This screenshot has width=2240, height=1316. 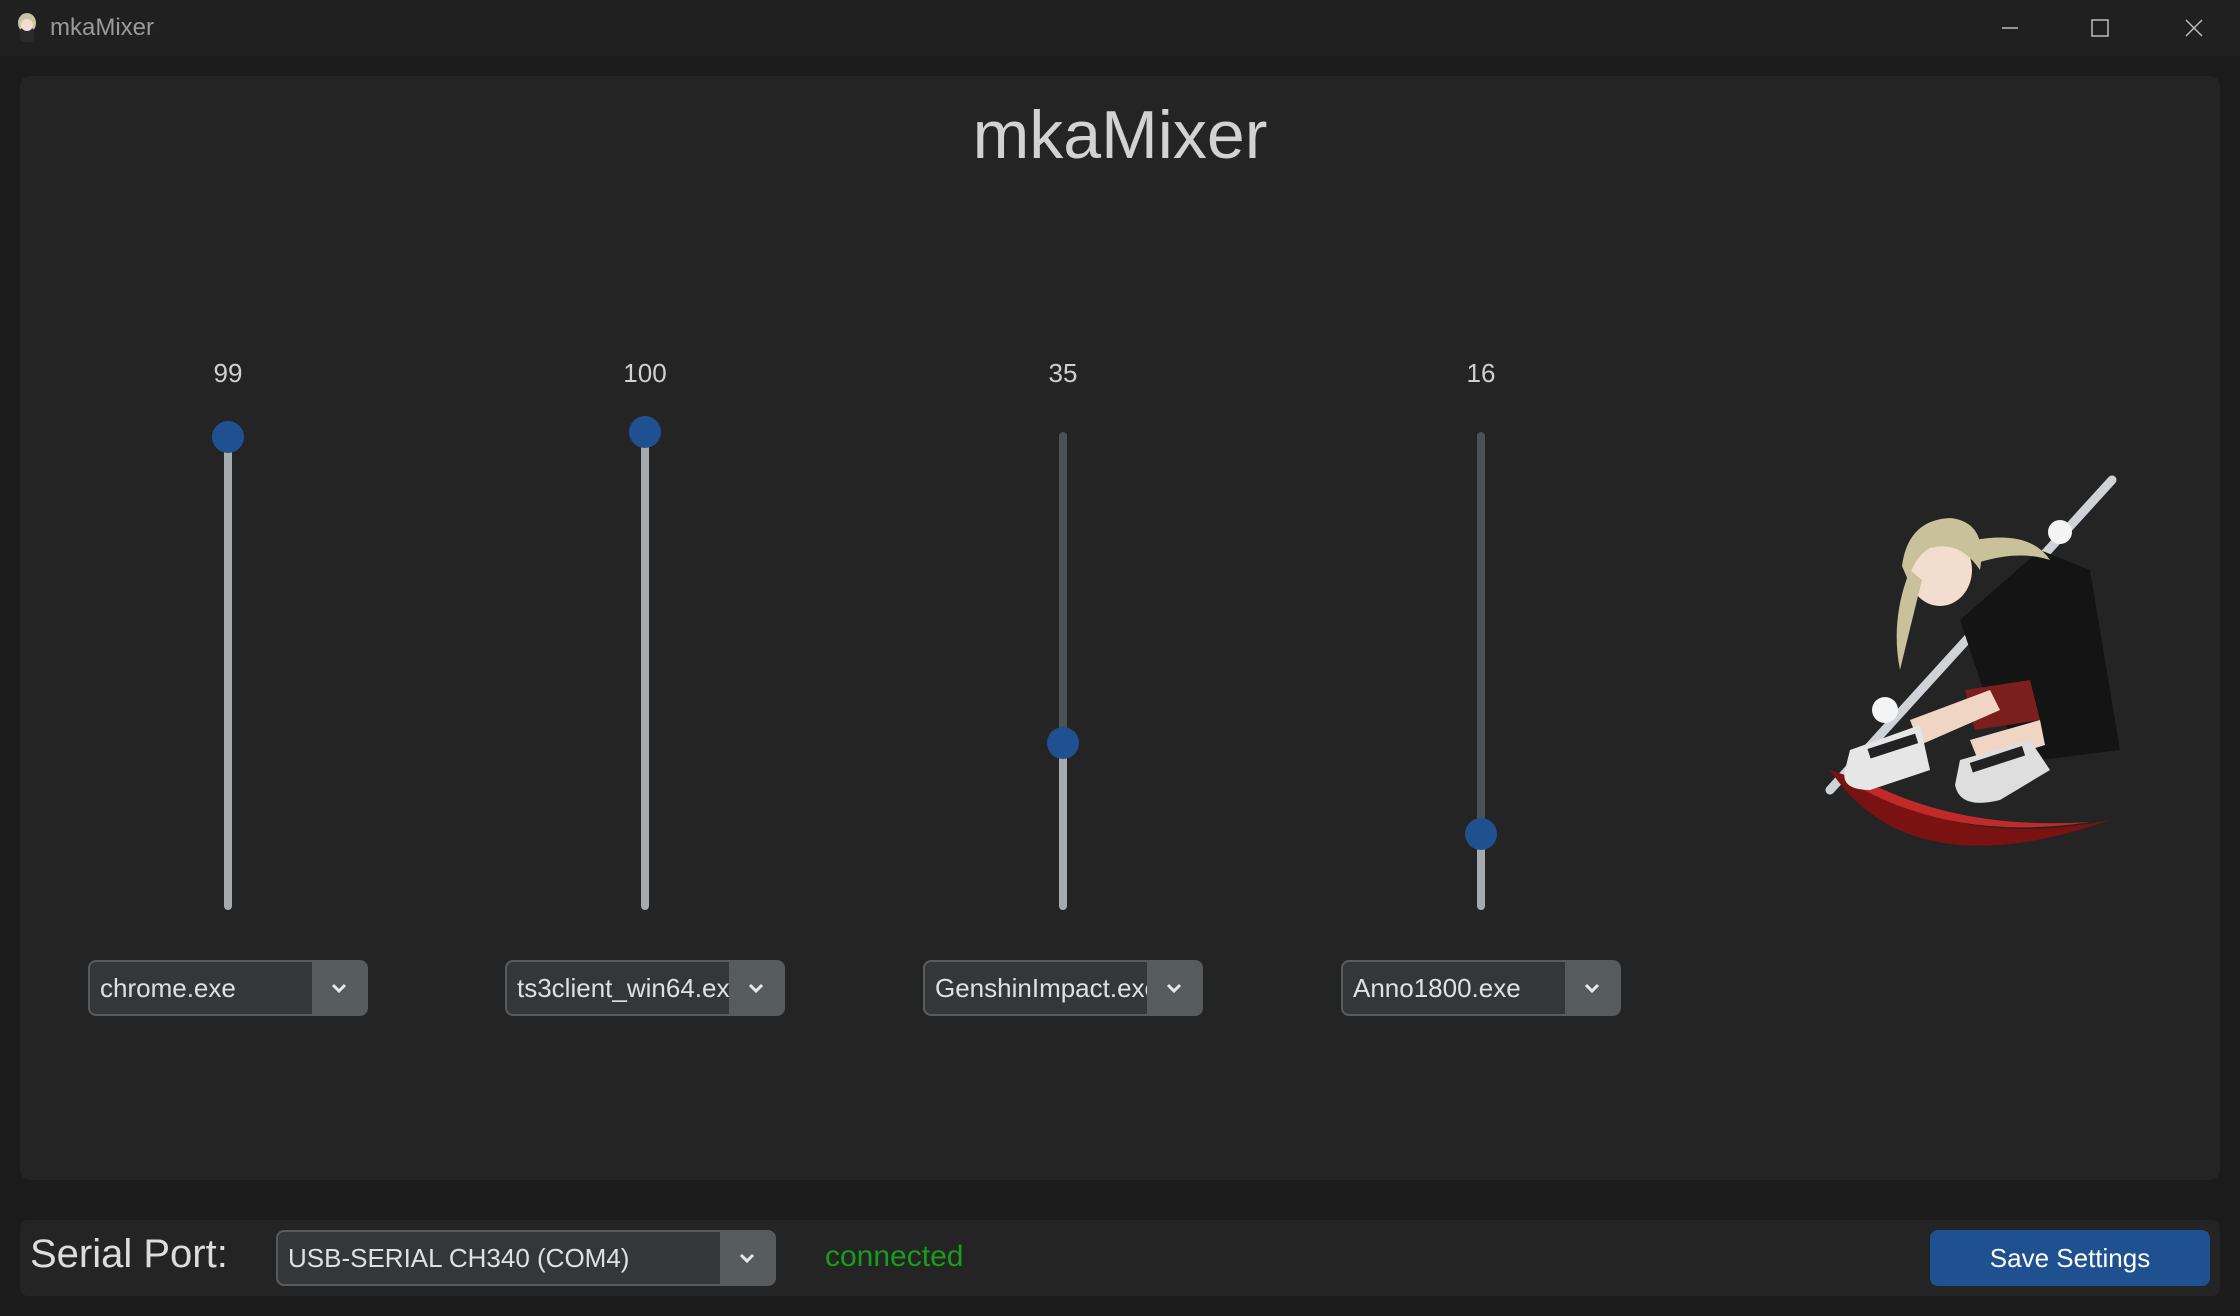 I want to click on app-select-value: ts3client_win64.exe, so click(x=618, y=988).